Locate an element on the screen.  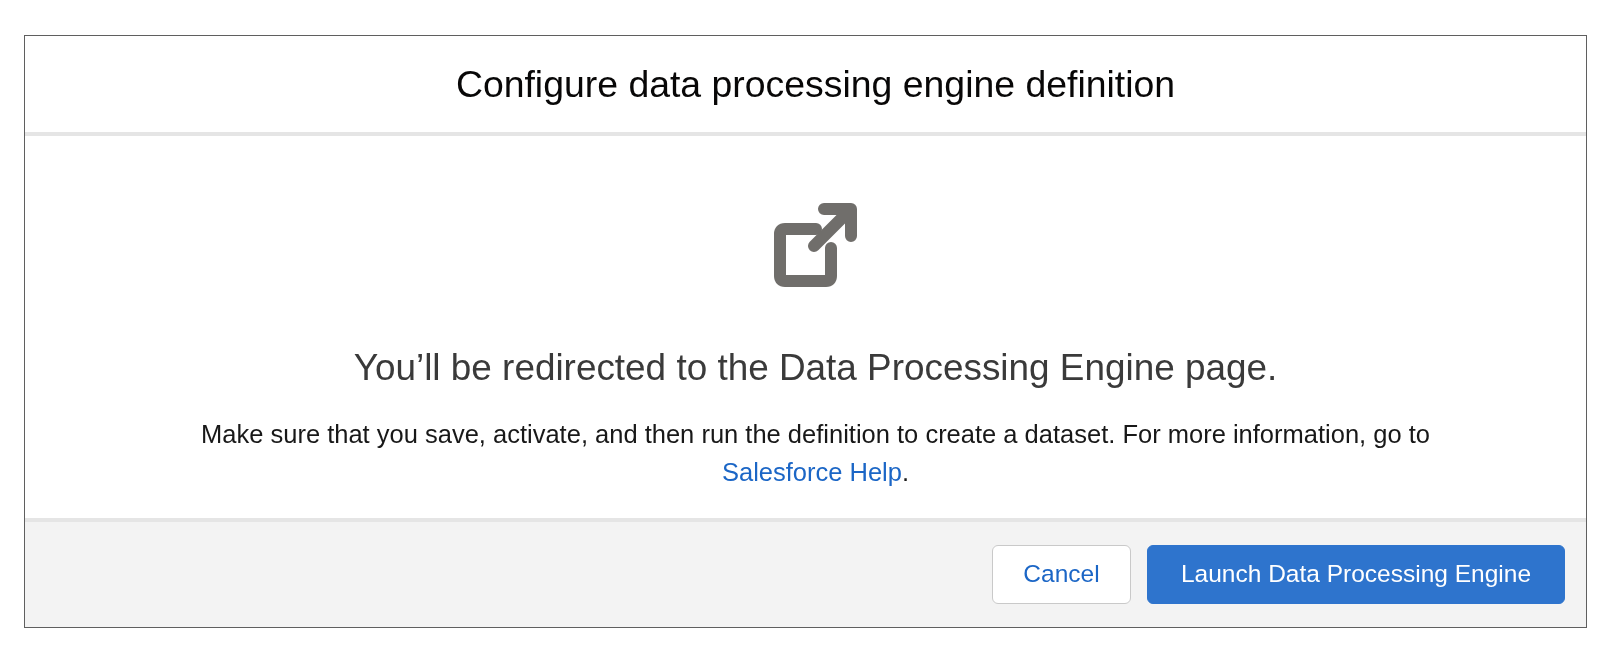
redirect-heading: You’ll be redirected to the Data Processing Engine page. is located at coordinates (815, 368).